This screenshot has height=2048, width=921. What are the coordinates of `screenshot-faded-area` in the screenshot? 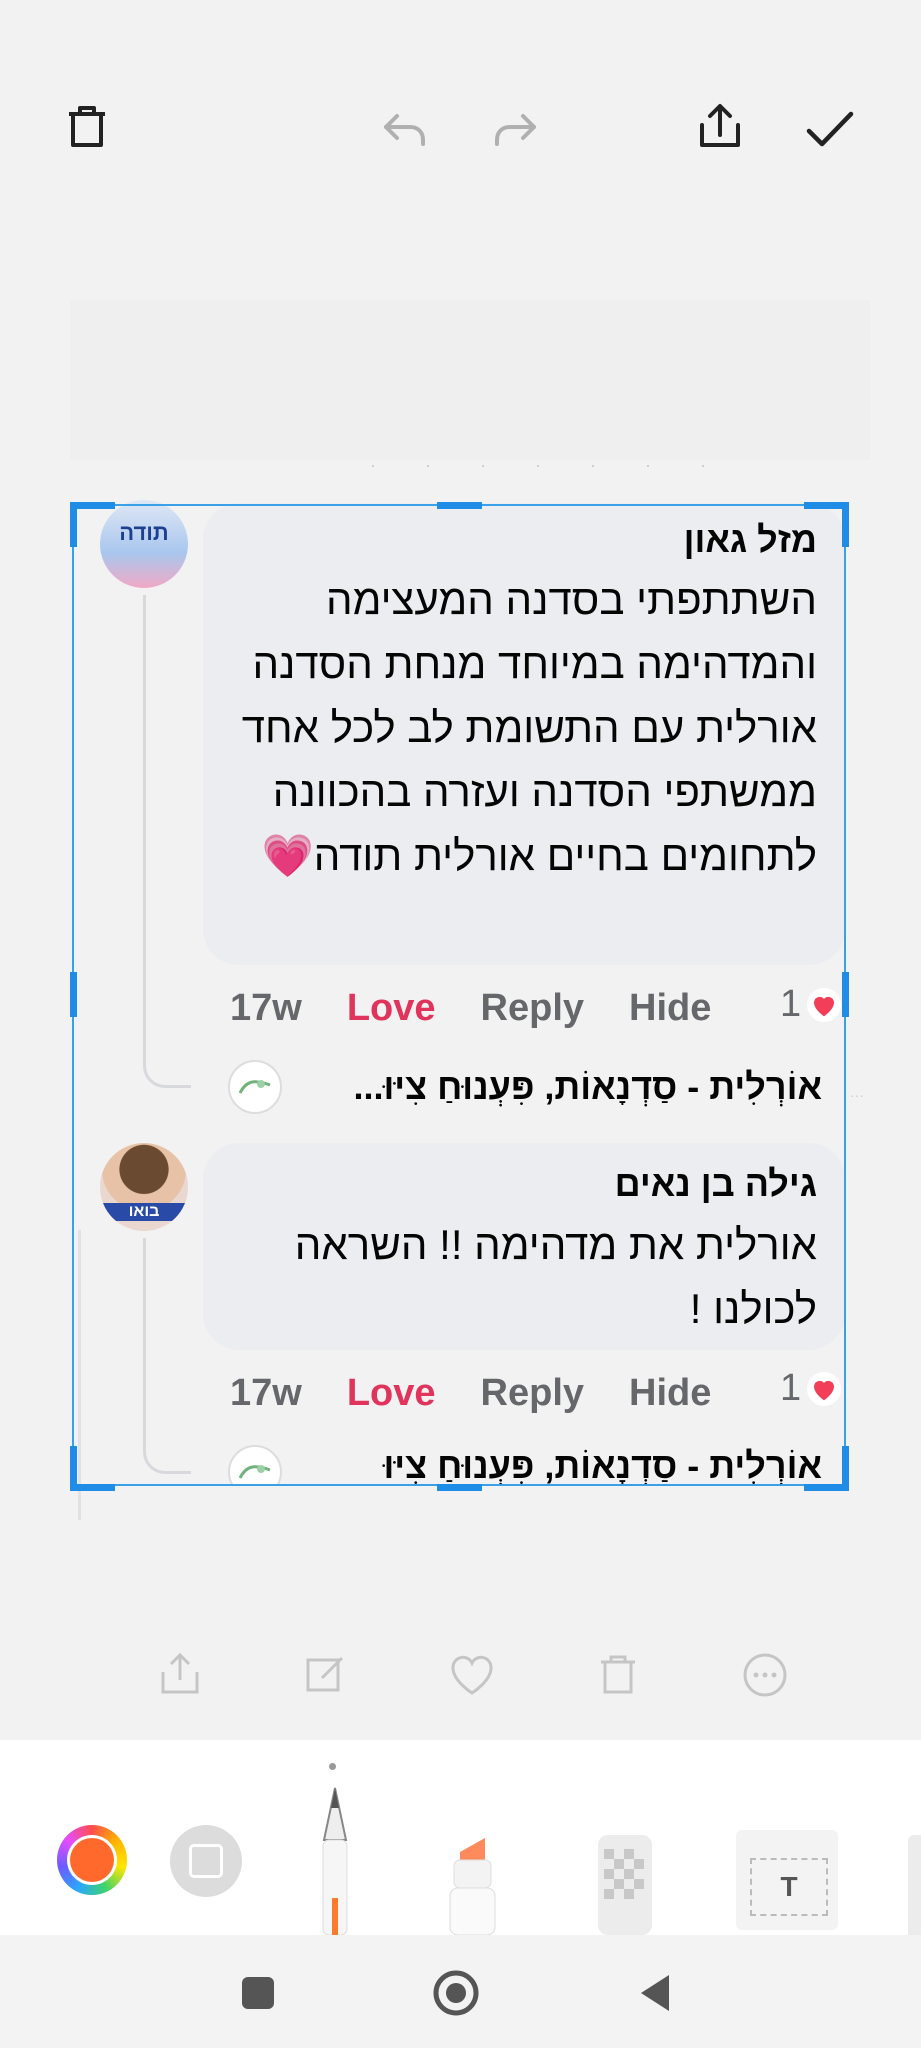 It's located at (470, 380).